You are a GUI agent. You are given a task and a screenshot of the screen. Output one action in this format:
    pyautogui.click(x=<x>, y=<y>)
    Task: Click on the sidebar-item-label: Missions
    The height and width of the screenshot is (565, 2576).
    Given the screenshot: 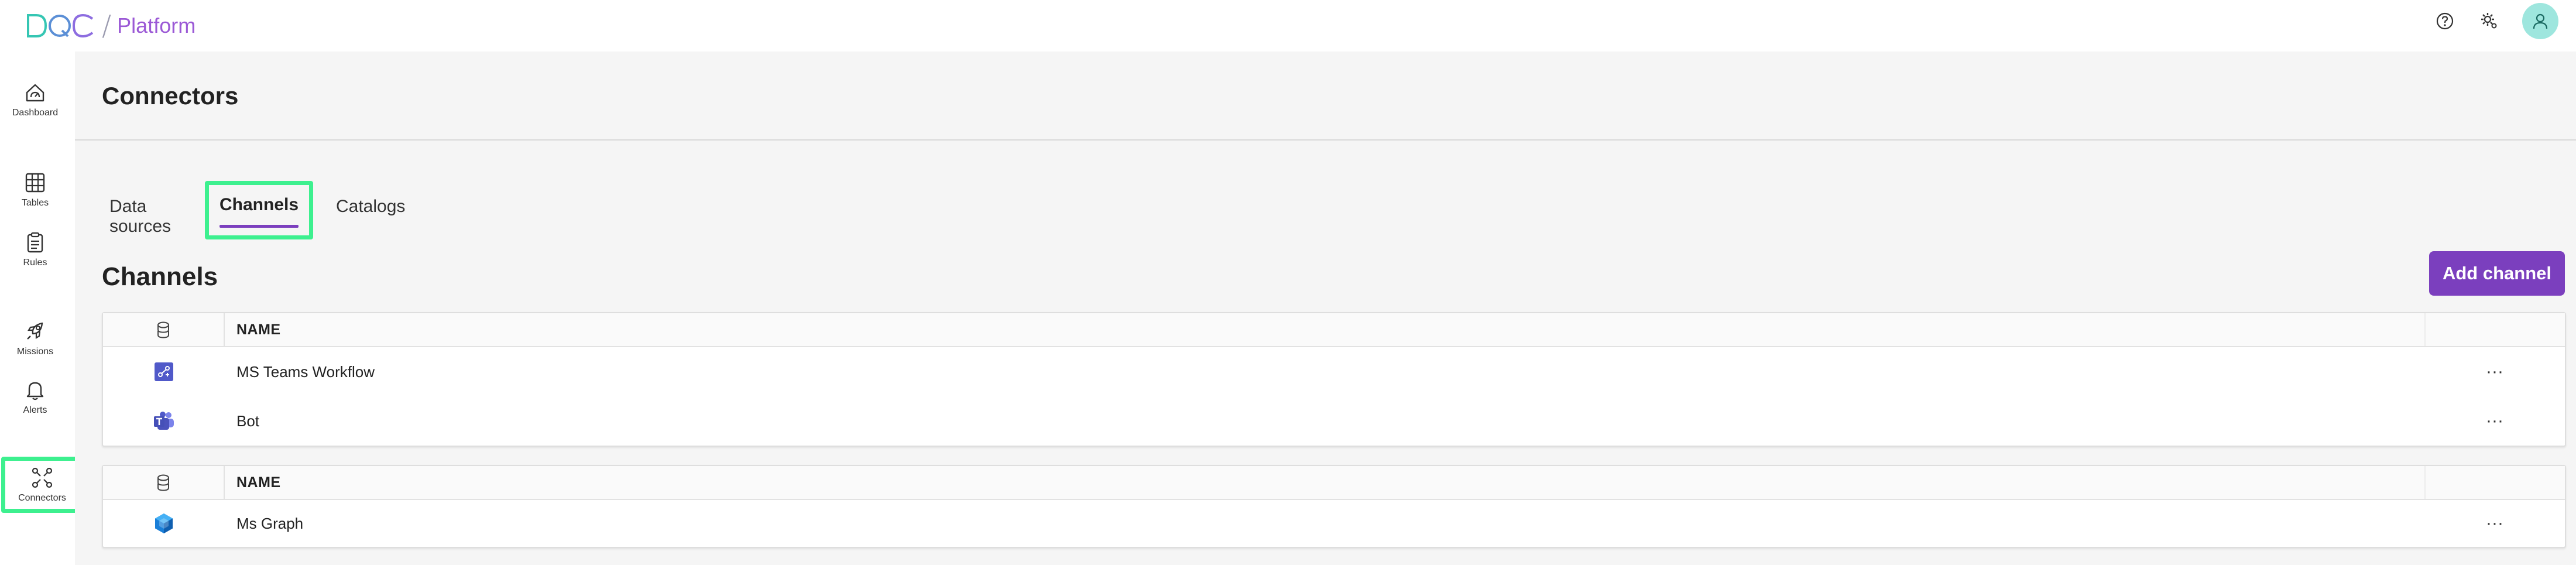 What is the action you would take?
    pyautogui.click(x=35, y=352)
    